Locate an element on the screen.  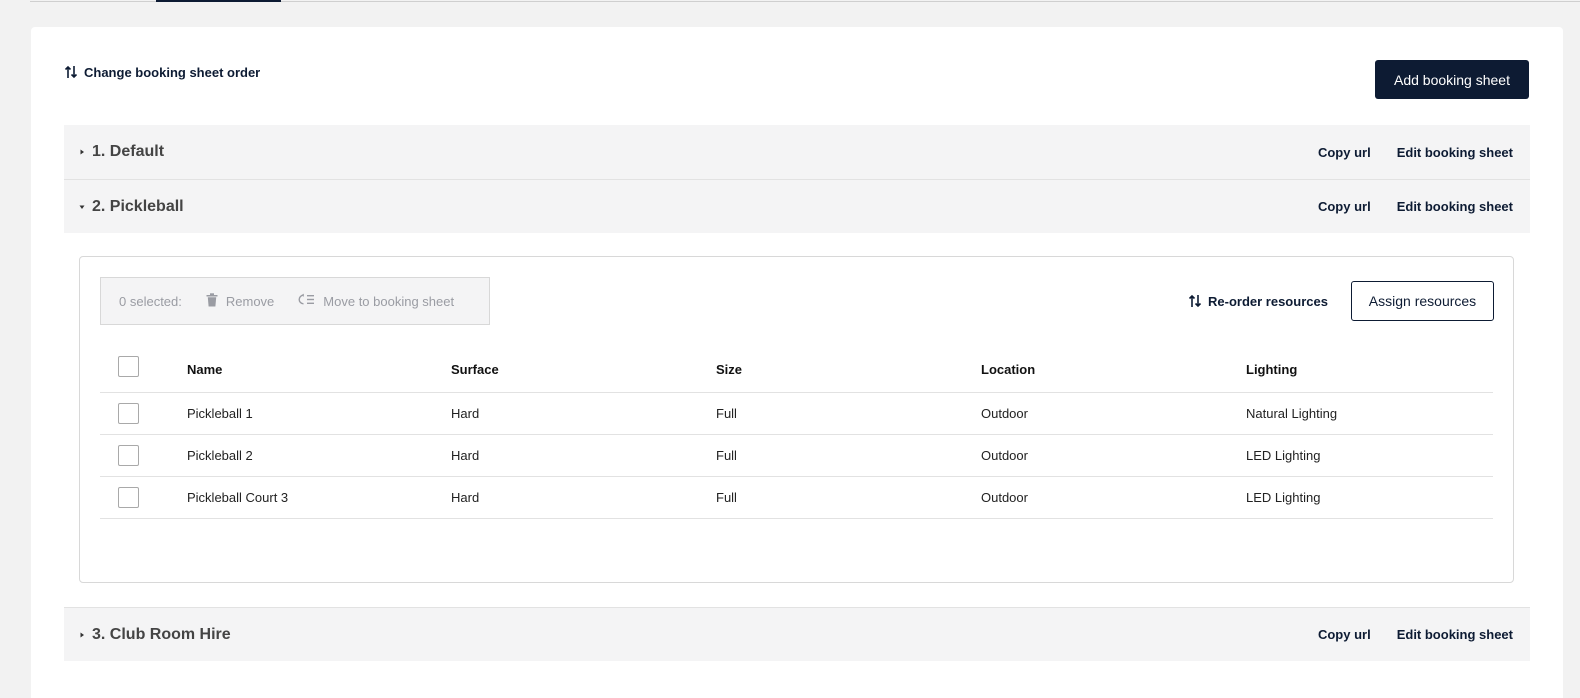
column-header-lighting: Lighting is located at coordinates (1271, 369).